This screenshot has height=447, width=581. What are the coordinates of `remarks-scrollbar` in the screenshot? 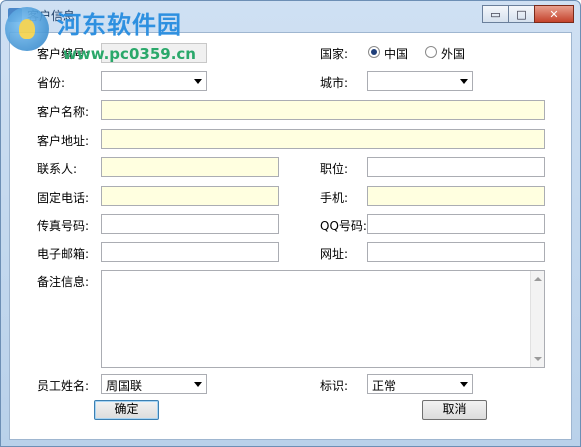 It's located at (537, 319).